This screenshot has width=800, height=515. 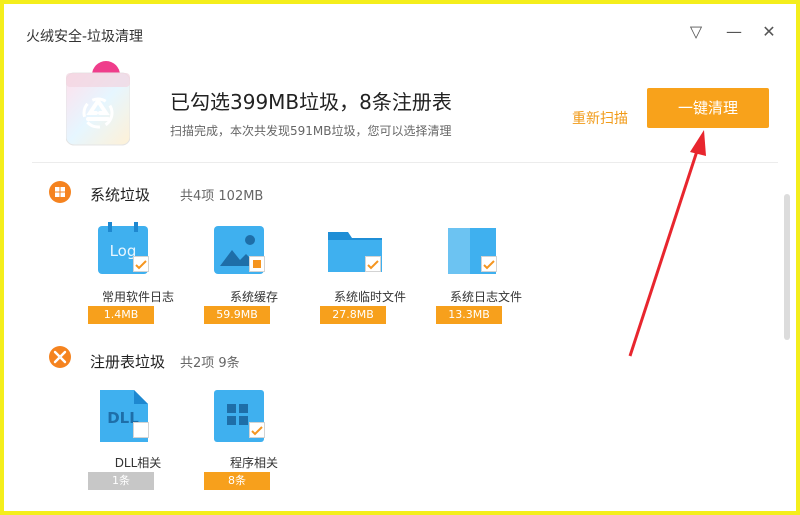 What do you see at coordinates (311, 131) in the screenshot?
I see `scan-summary: 扫描完成，本次共发现591MB垃圾，您可以选择清理` at bounding box center [311, 131].